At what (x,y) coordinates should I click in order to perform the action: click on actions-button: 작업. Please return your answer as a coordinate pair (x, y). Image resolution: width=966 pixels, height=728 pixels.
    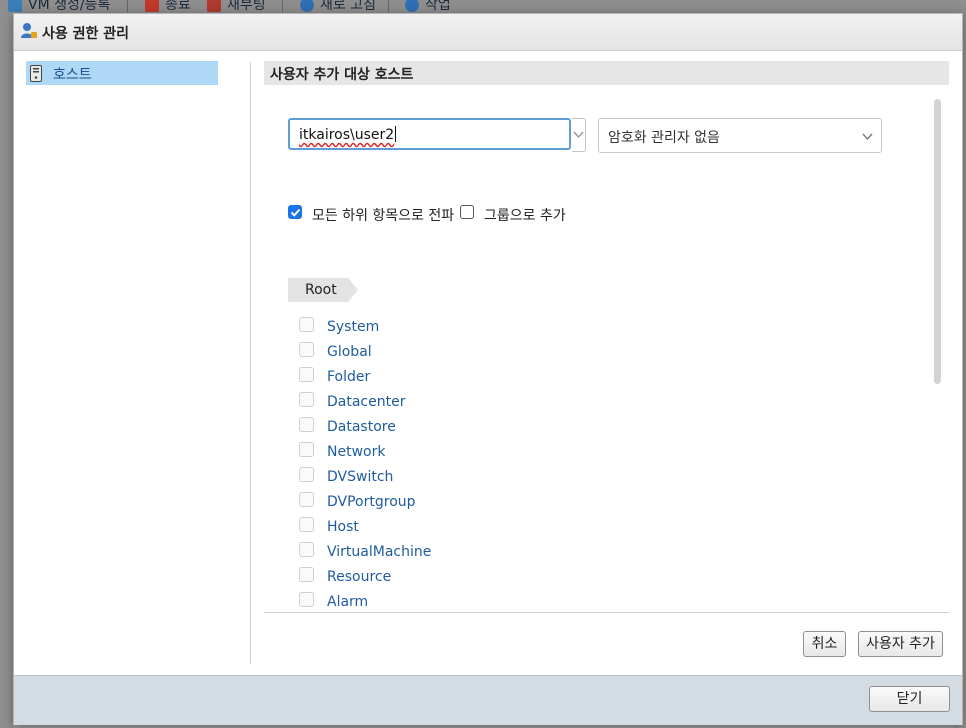
    Looking at the image, I should click on (428, 7).